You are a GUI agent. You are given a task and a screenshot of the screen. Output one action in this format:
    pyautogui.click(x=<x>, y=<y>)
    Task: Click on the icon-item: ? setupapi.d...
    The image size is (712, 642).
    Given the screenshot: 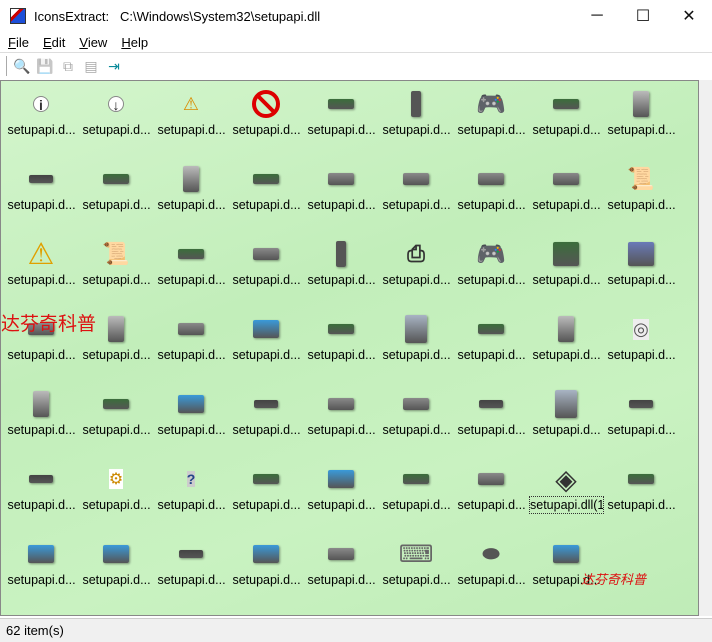 What is the action you would take?
    pyautogui.click(x=191, y=495)
    